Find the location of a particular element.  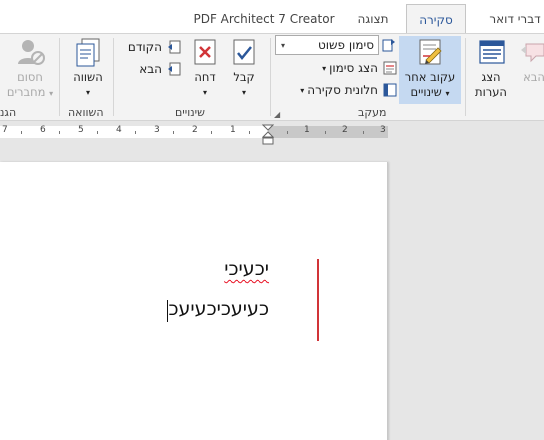

track-changes-icon is located at coordinates (430, 52).